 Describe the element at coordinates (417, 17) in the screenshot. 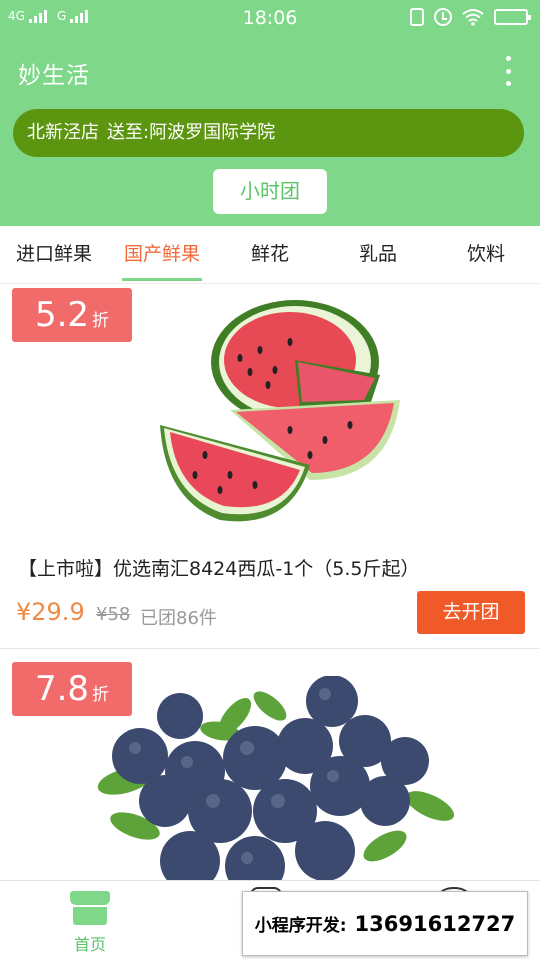

I see `vibrate-icon` at that location.